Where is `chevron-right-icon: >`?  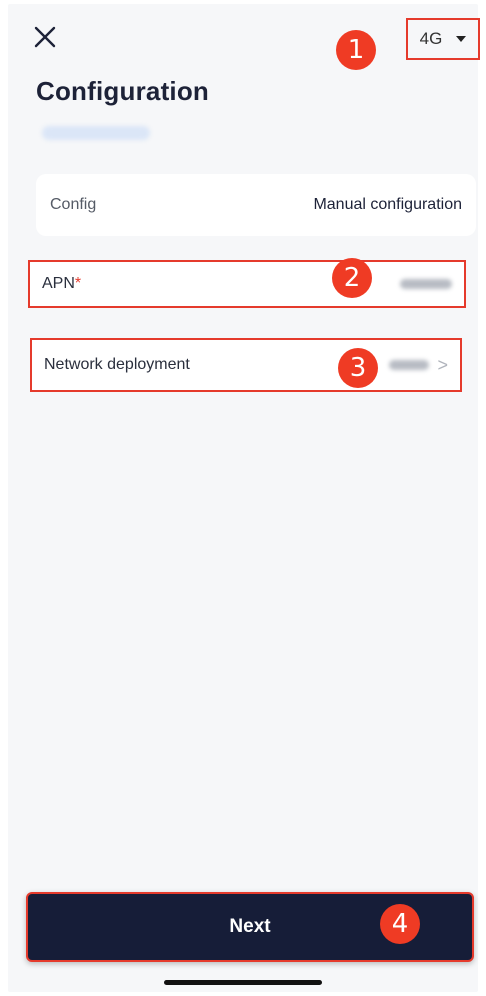
chevron-right-icon: > is located at coordinates (442, 364).